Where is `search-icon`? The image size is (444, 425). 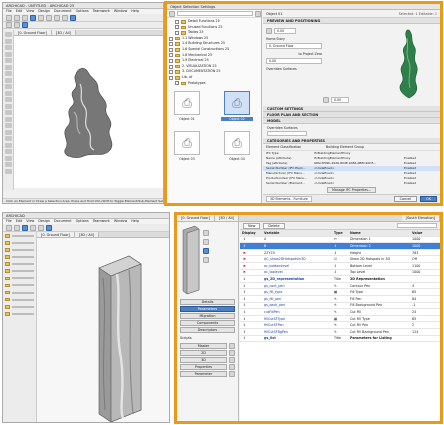
search-icon is located at coordinates (258, 13).